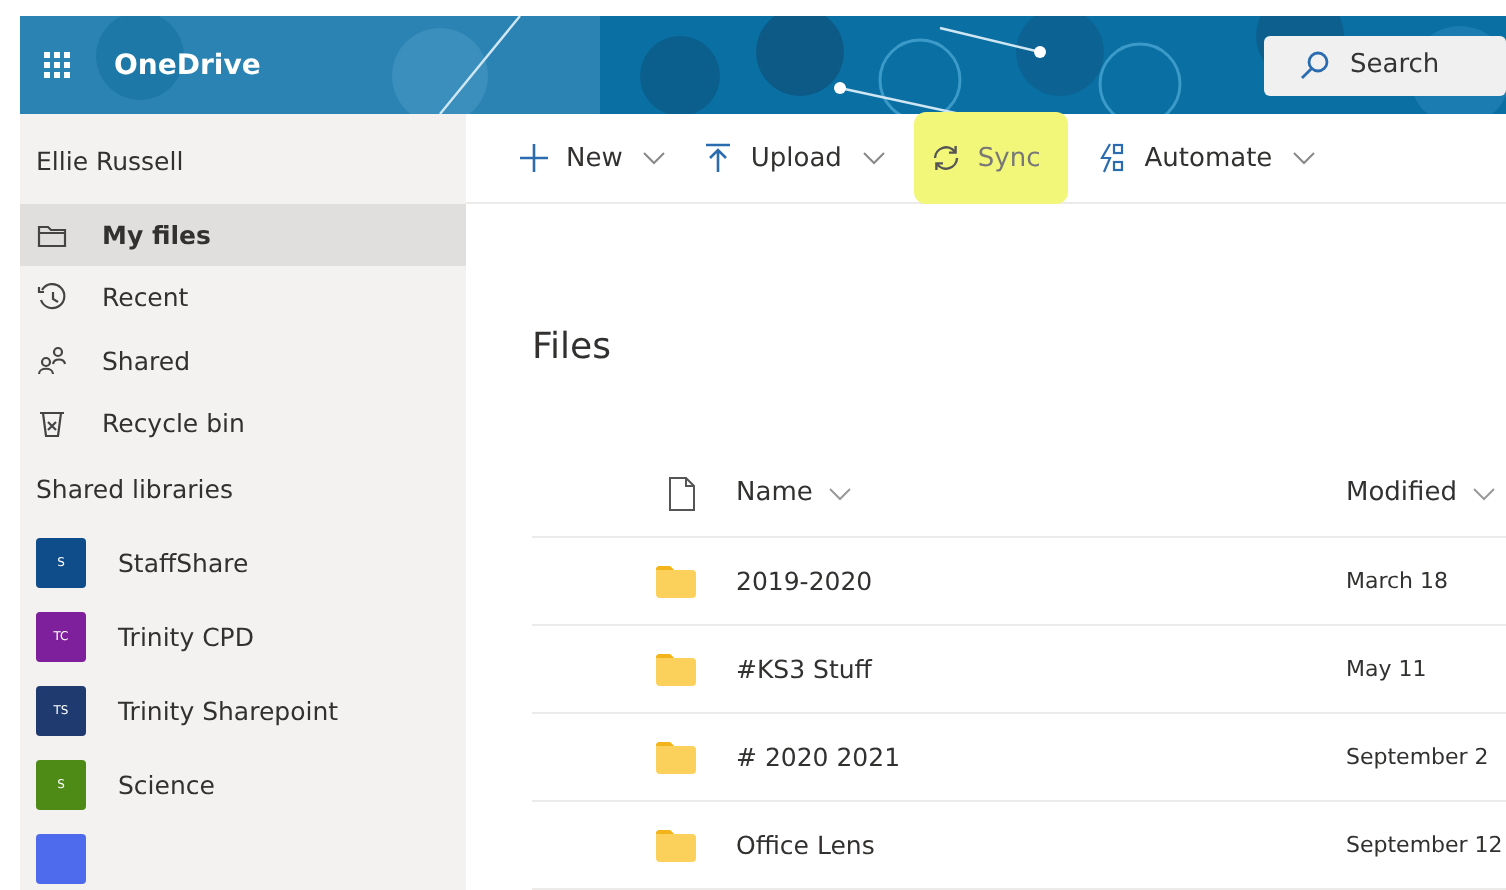  What do you see at coordinates (592, 158) in the screenshot?
I see `toolbar-button: New` at bounding box center [592, 158].